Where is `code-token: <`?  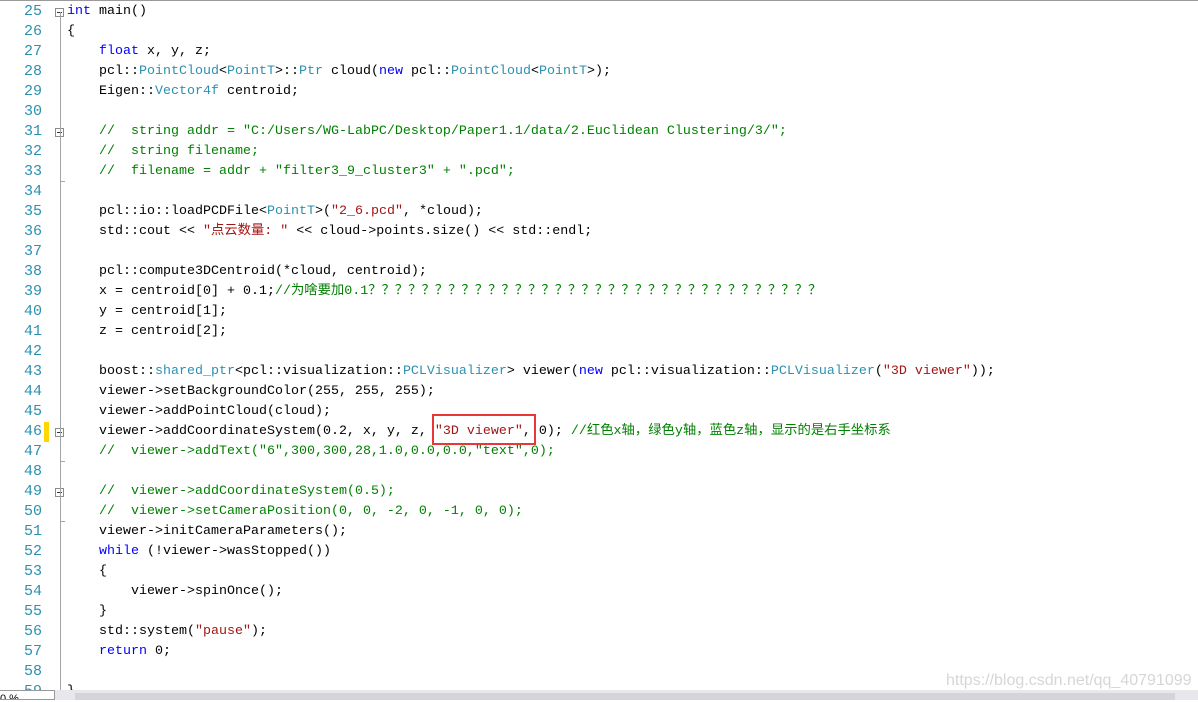
code-token: < is located at coordinates (534, 71).